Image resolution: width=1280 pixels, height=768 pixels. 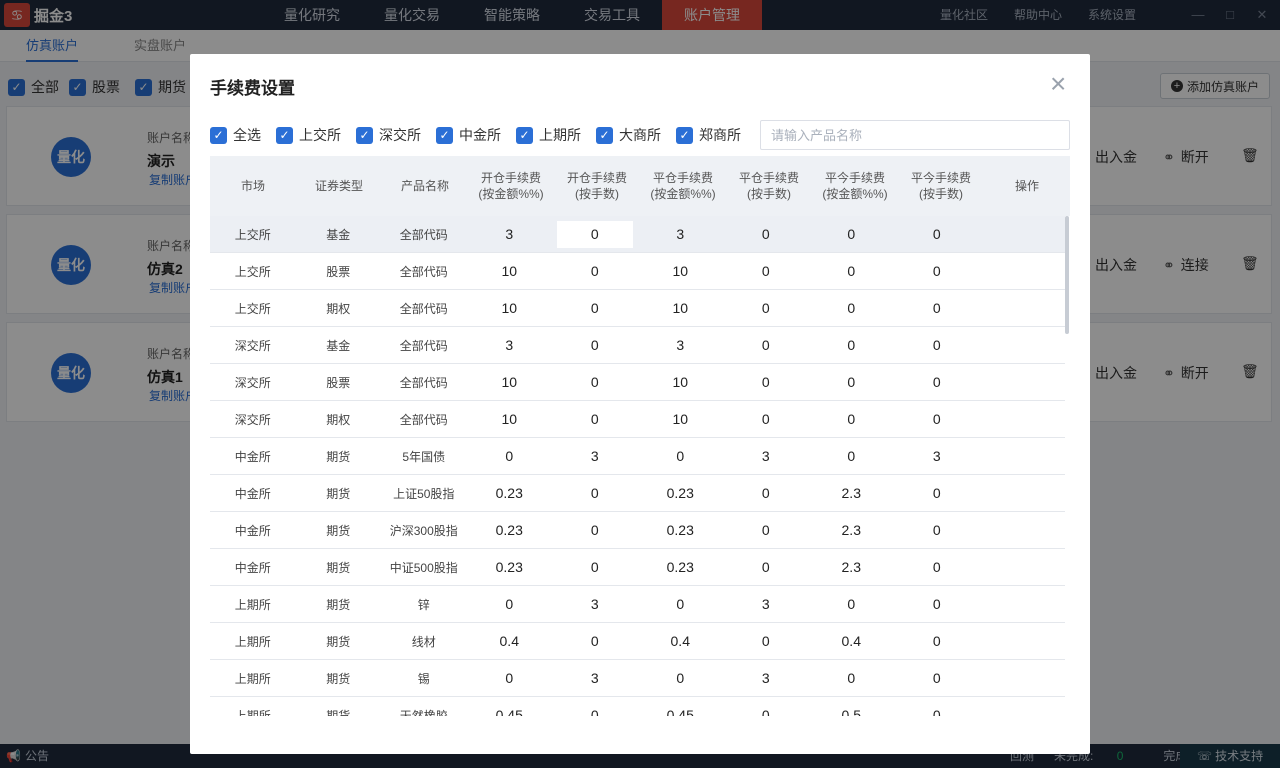 What do you see at coordinates (852, 641) in the screenshot?
I see `close-today-fee-pct-cell: 0.4` at bounding box center [852, 641].